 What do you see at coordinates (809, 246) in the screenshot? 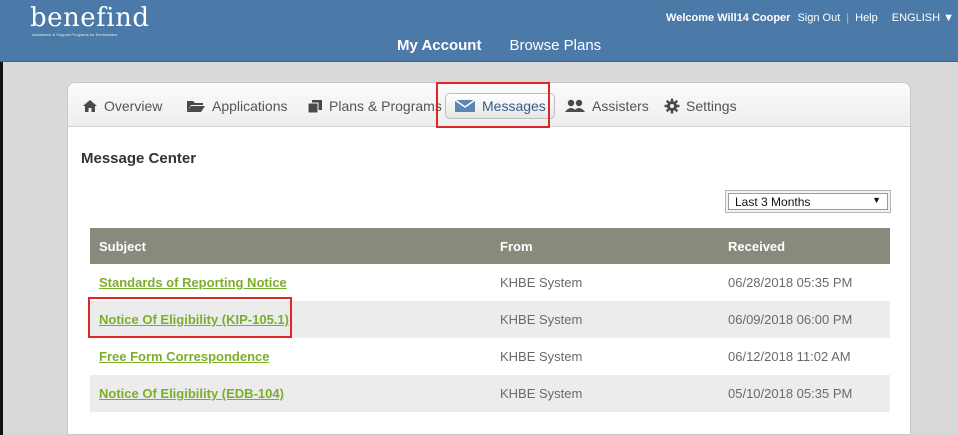
I see `column-header-received: Received` at bounding box center [809, 246].